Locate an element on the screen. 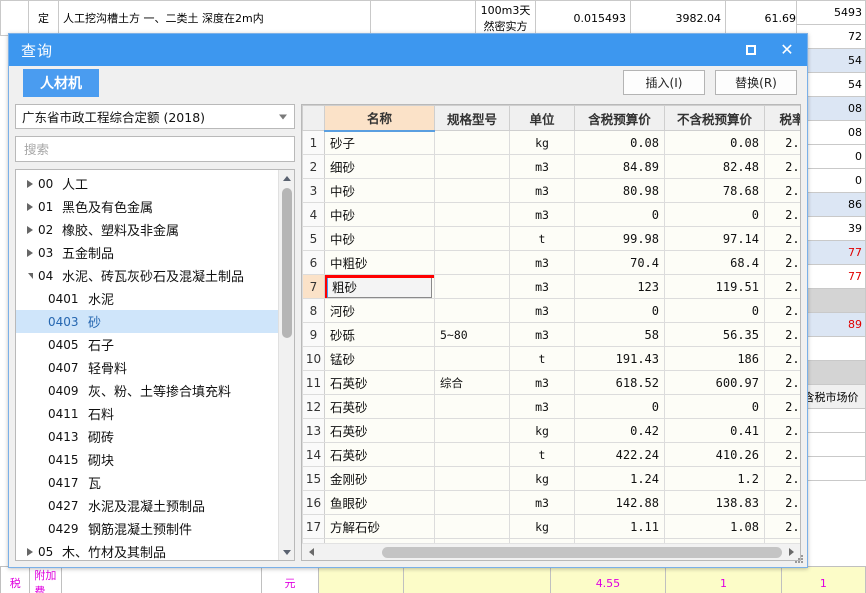 This screenshot has width=866, height=593. cell-taxed-price: 0.08 is located at coordinates (619, 142).